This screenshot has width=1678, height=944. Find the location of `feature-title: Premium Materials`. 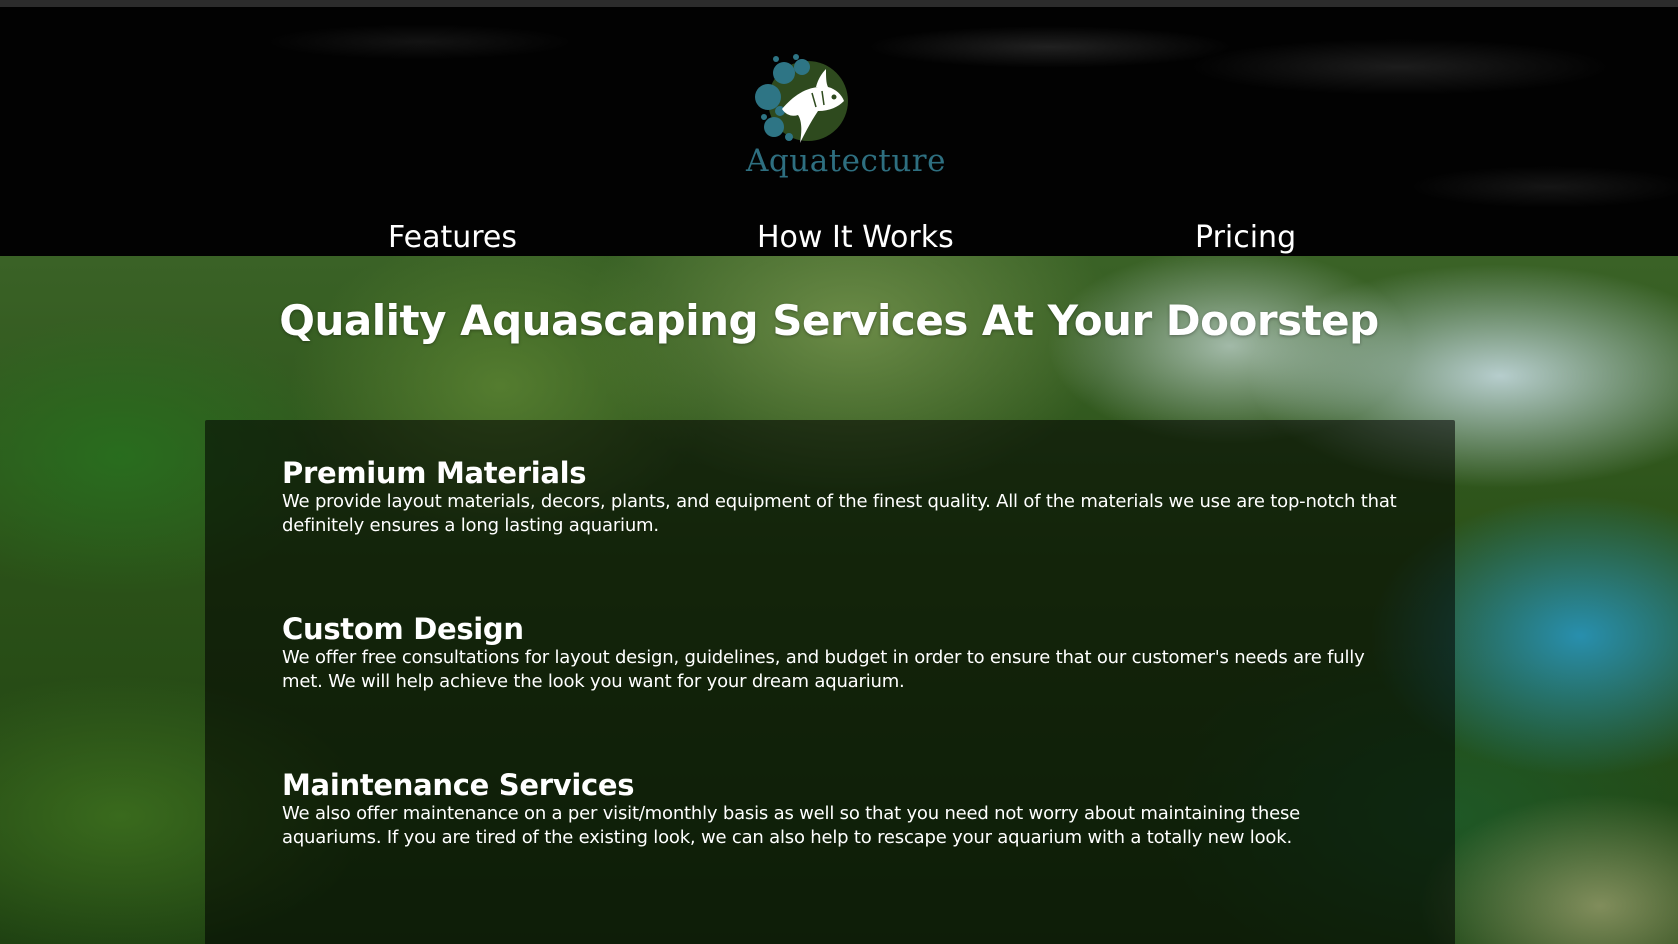

feature-title: Premium Materials is located at coordinates (434, 473).